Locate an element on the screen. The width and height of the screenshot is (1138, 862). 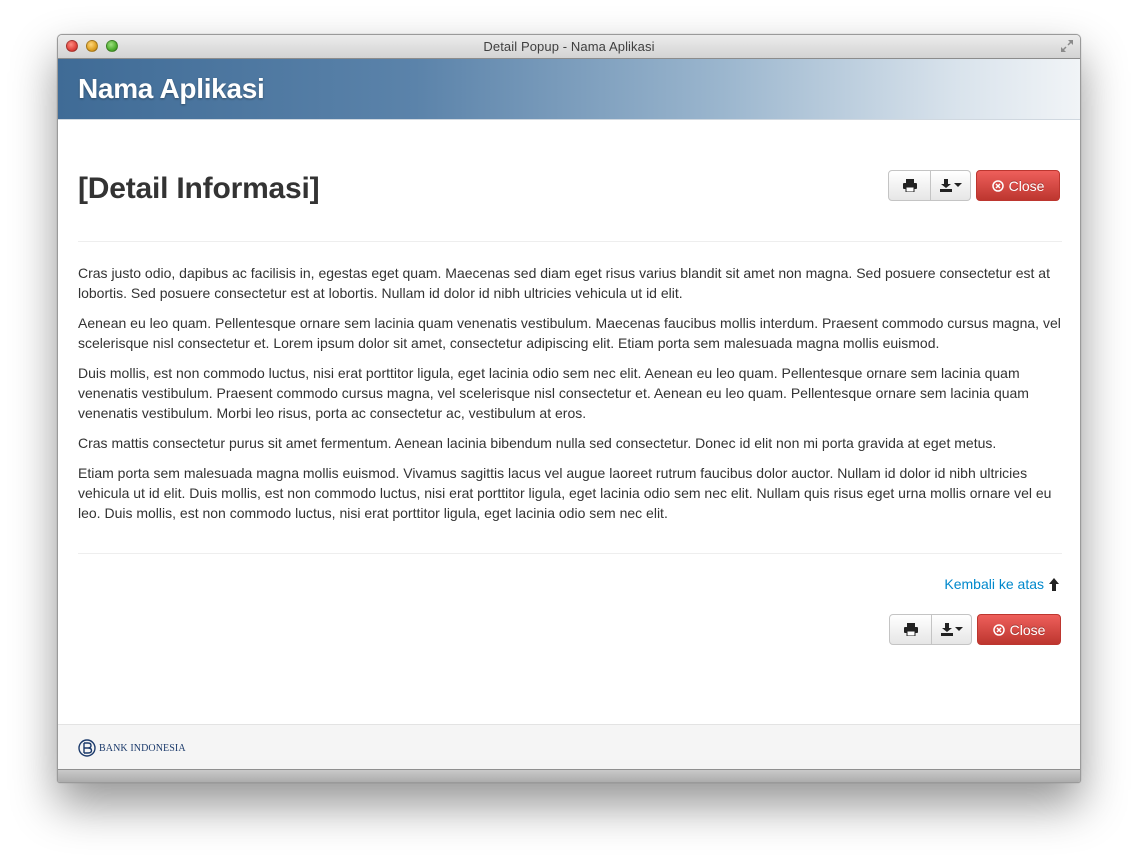
footer: BANK INDONESIA is located at coordinates (569, 746).